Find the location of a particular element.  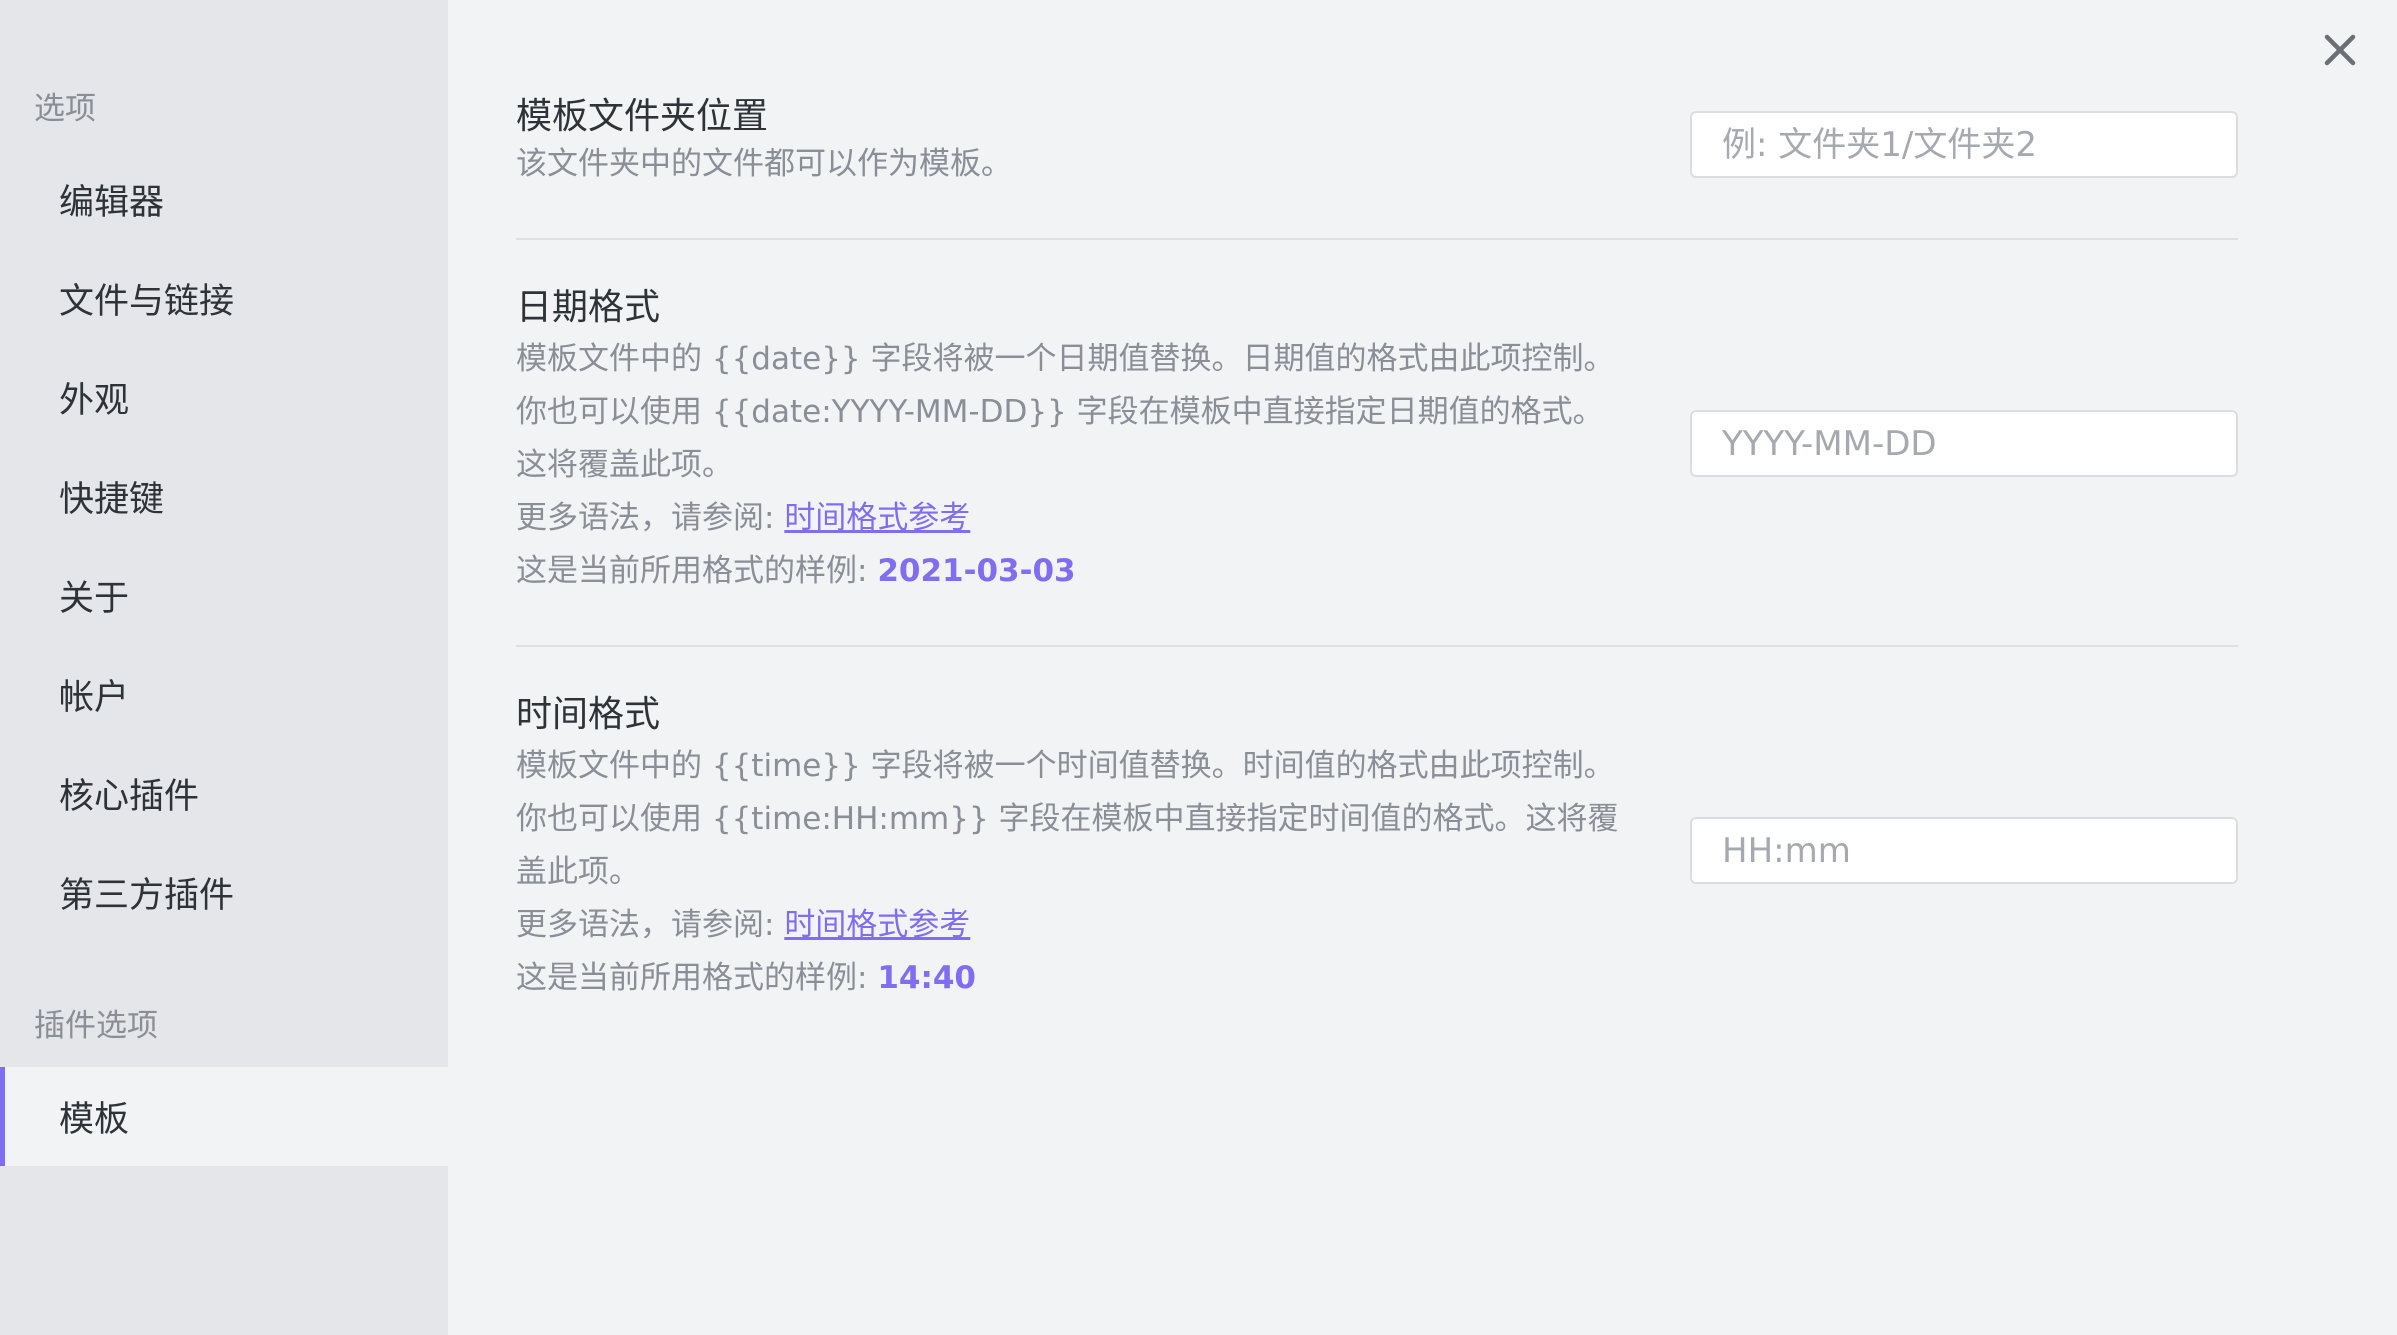

template-folder-input is located at coordinates (1964, 144).